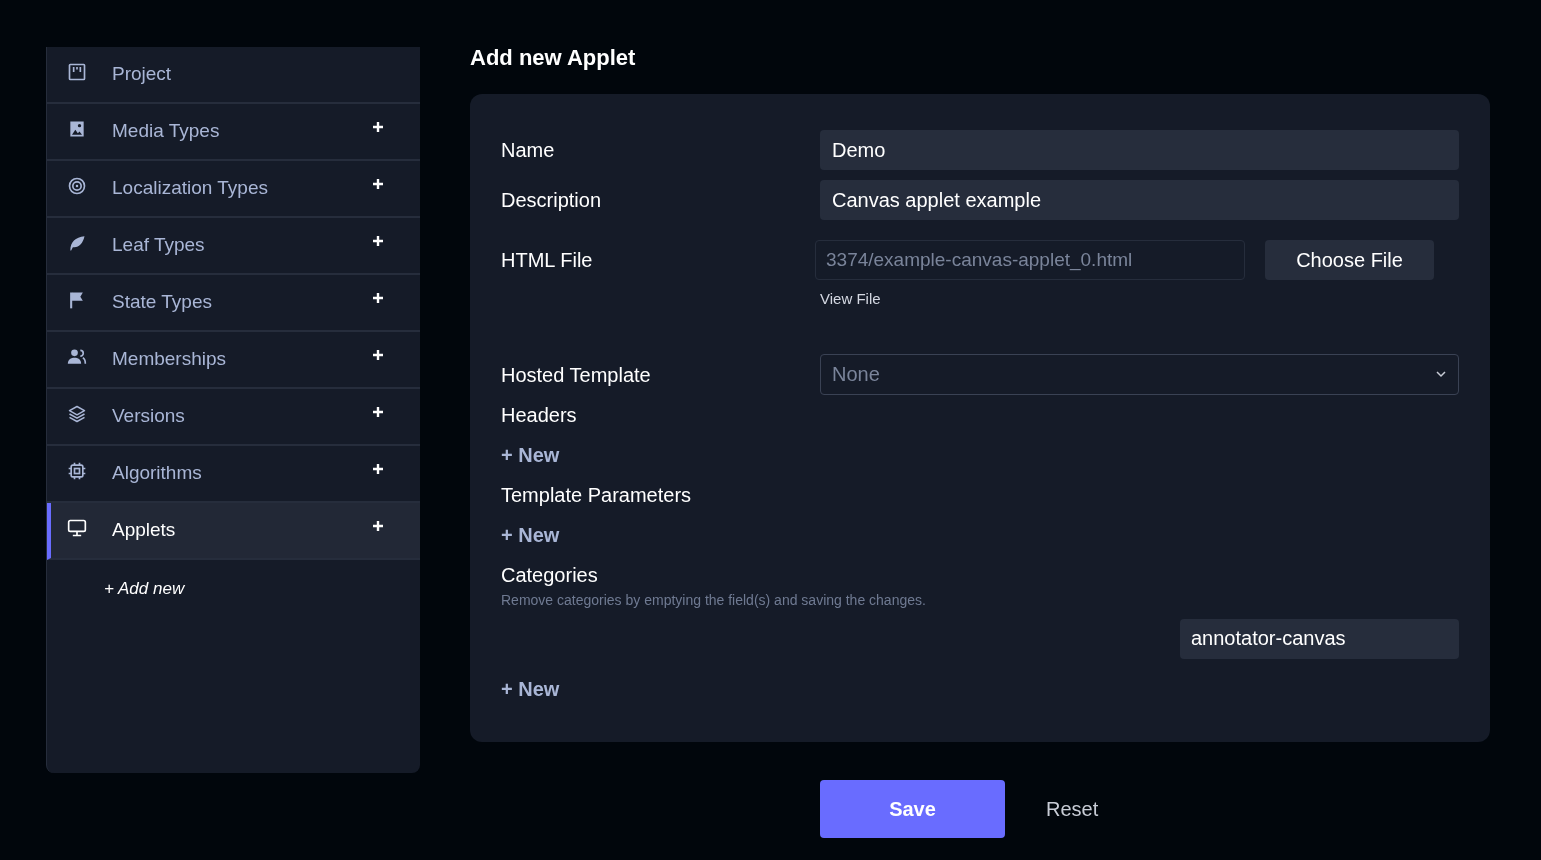 The image size is (1541, 860). I want to click on sidebar-item: Memberships, so click(233, 360).